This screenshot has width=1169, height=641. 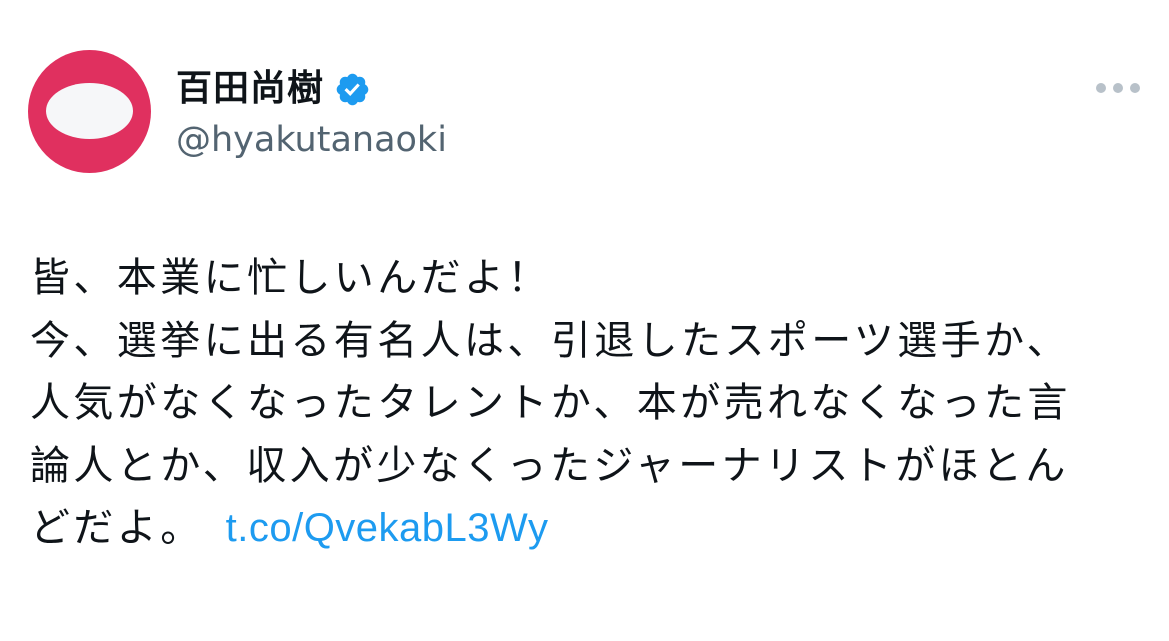 What do you see at coordinates (250, 89) in the screenshot?
I see `author-display-name: 百田尚樹` at bounding box center [250, 89].